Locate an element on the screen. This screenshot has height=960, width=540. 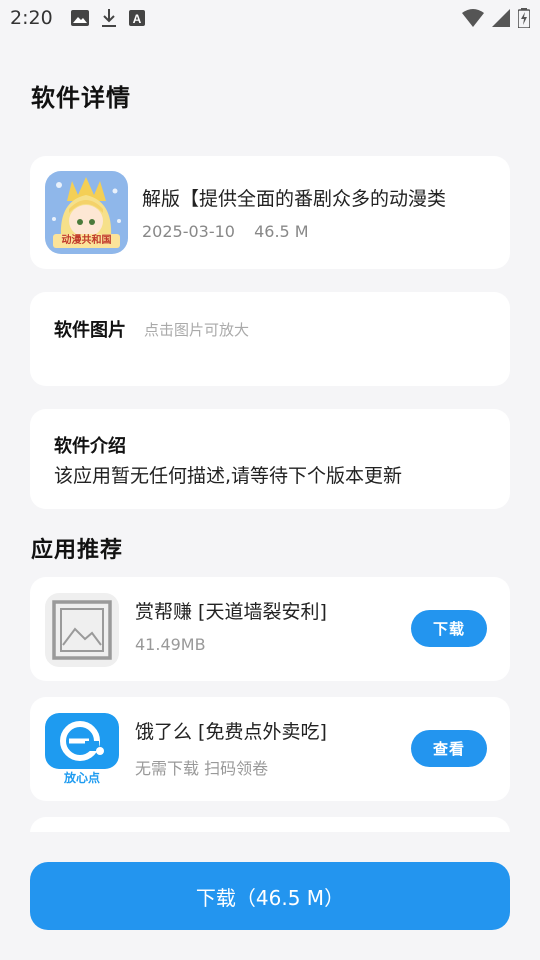
intro-card: 软件介绍 该应用暂无任何描述,请等待下个版本更新 is located at coordinates (270, 459).